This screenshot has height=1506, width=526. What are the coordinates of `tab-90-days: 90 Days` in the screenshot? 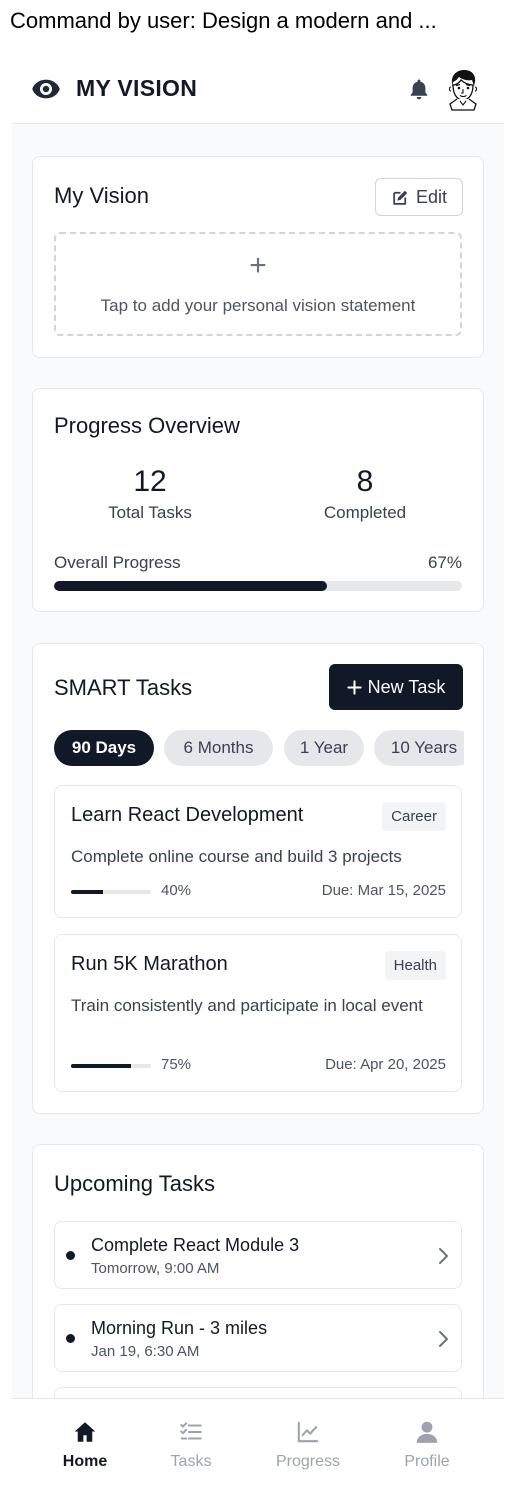 It's located at (104, 748).